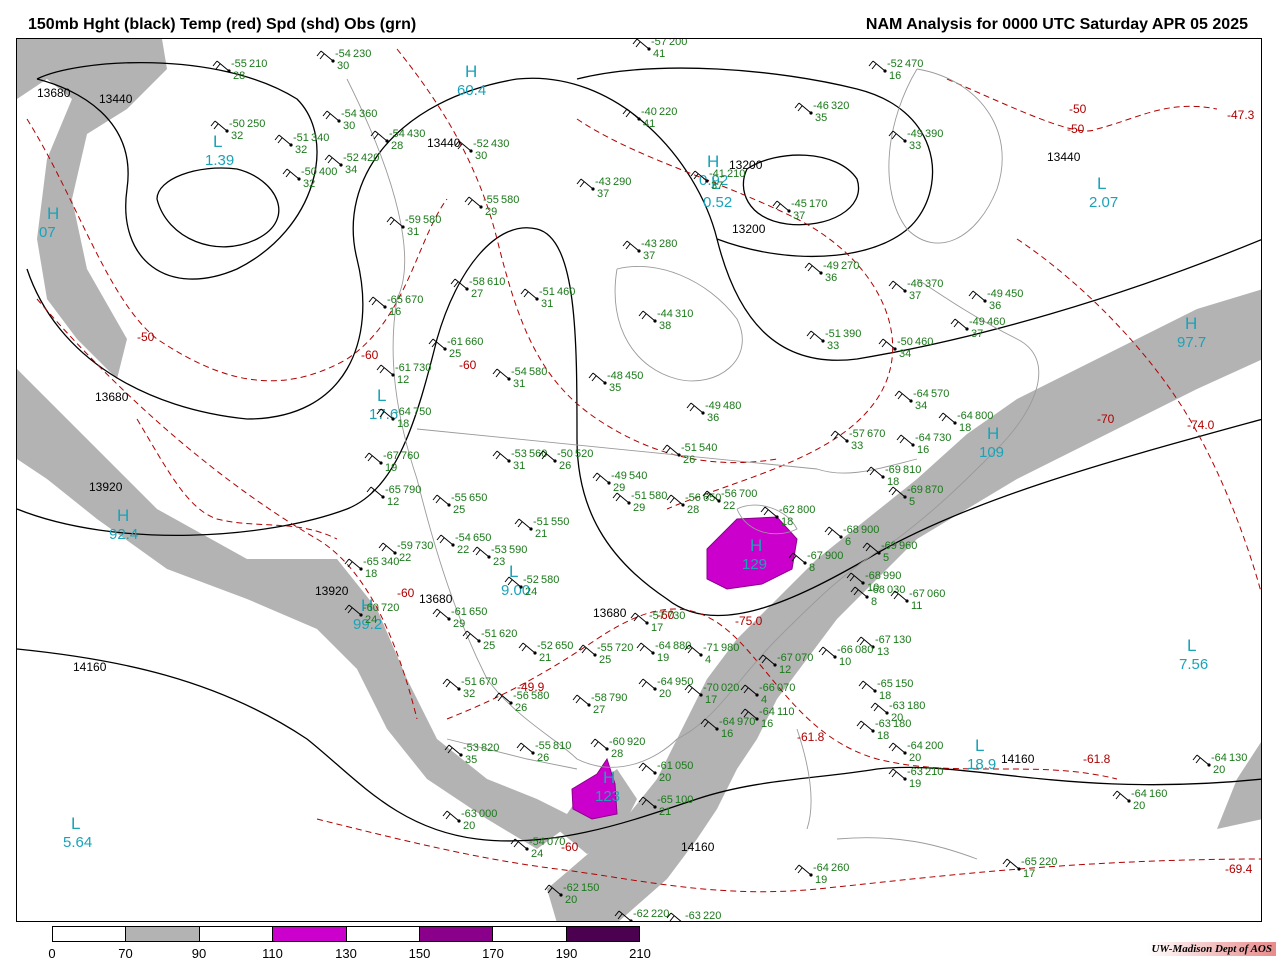  Describe the element at coordinates (923, 438) in the screenshot. I see `obs-temperature: -64` at that location.